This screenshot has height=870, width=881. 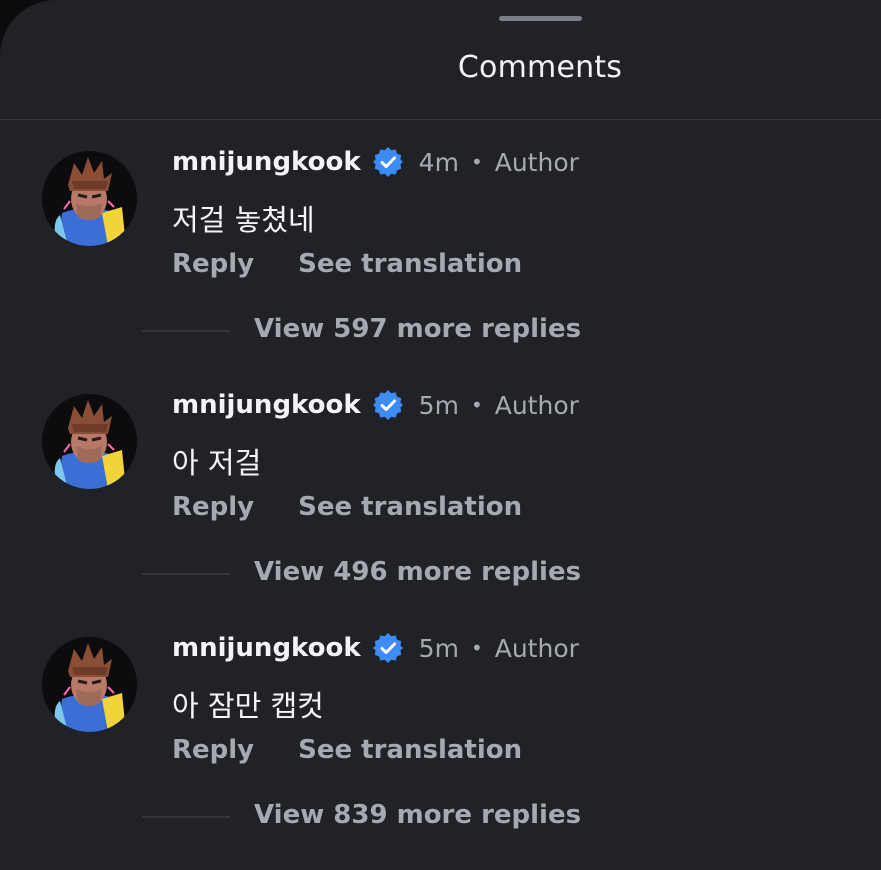 I want to click on view-replies-button: View 839 more replies, so click(x=417, y=815).